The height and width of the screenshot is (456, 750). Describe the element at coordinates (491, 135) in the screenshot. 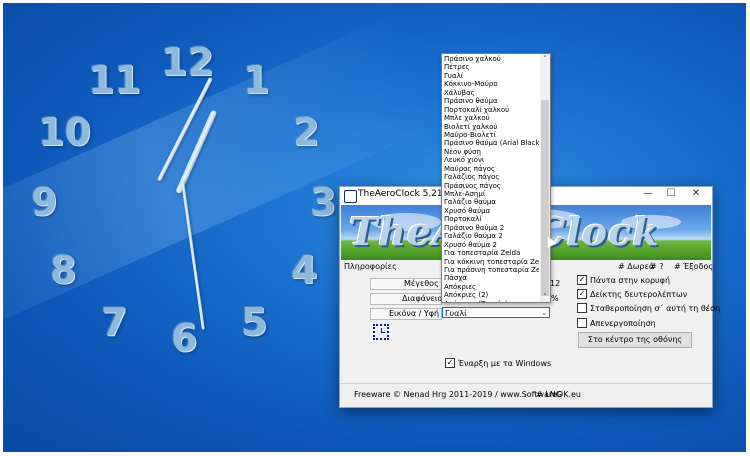

I see `dropdown-option: Μαύρο-Βιολετί` at that location.